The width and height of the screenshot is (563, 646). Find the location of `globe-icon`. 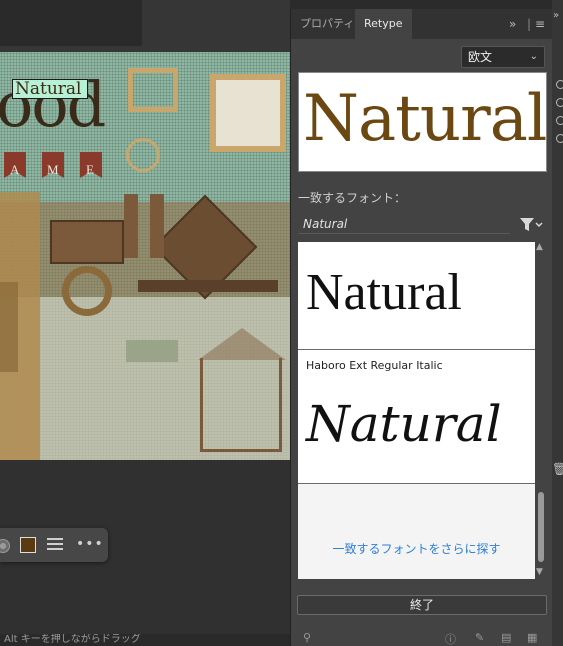

globe-icon is located at coordinates (5, 546).